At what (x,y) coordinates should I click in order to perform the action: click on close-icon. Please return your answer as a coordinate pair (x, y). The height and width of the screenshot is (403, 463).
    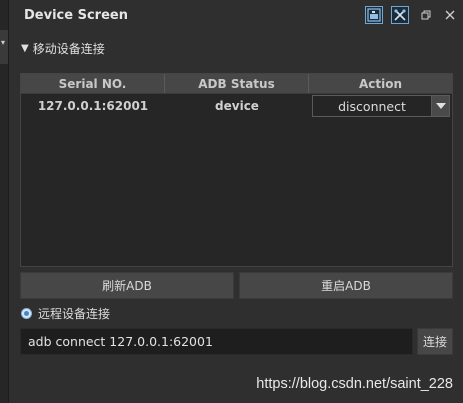
    Looking at the image, I should click on (450, 15).